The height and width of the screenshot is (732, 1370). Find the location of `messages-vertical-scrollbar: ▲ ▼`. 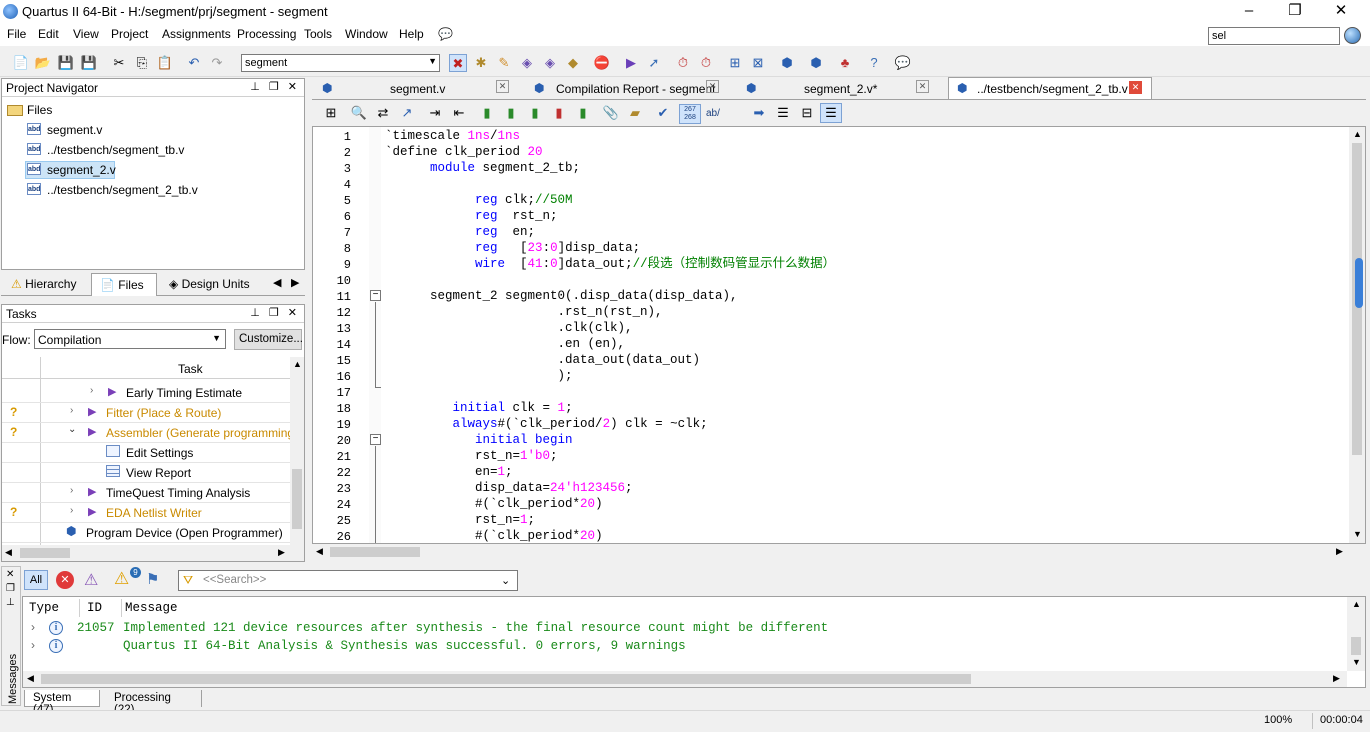

messages-vertical-scrollbar: ▲ ▼ is located at coordinates (1356, 634).